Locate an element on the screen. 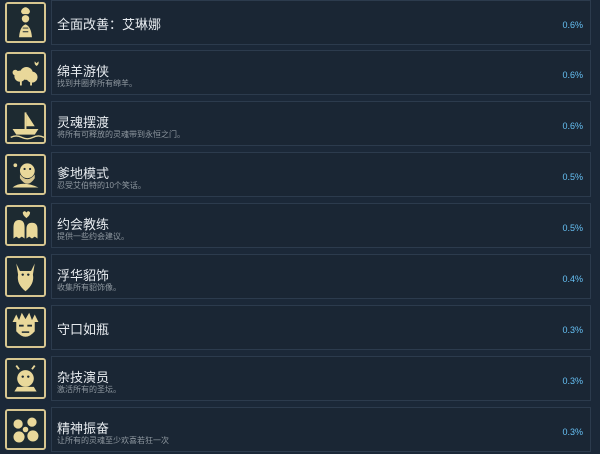 Image resolution: width=600 pixels, height=454 pixels. achievement-row: 精神振奋 让所有的灵魂至少欢喜若狂一次 0.3% is located at coordinates (300, 430).